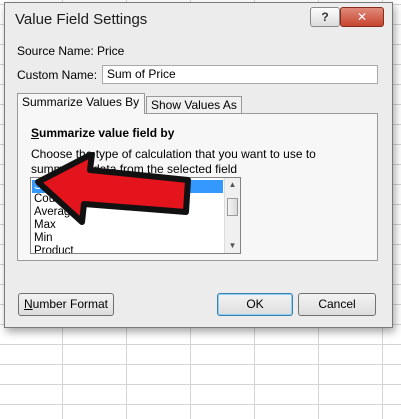 This screenshot has height=419, width=401. What do you see at coordinates (127, 199) in the screenshot?
I see `list-item-count: Count` at bounding box center [127, 199].